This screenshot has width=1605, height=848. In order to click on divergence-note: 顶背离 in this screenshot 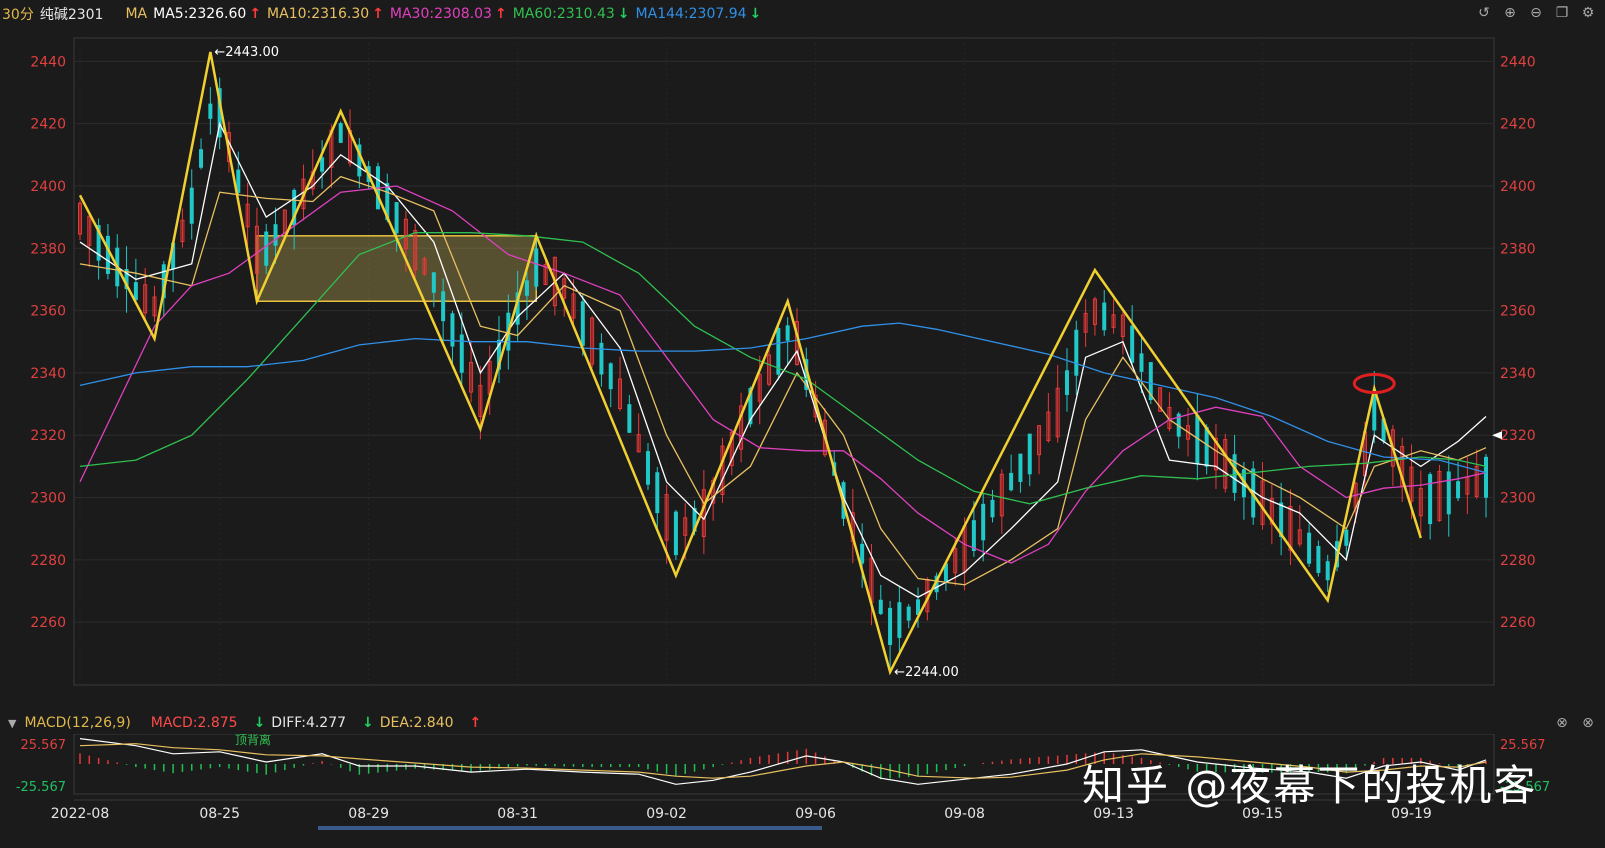, I will do `click(253, 740)`.